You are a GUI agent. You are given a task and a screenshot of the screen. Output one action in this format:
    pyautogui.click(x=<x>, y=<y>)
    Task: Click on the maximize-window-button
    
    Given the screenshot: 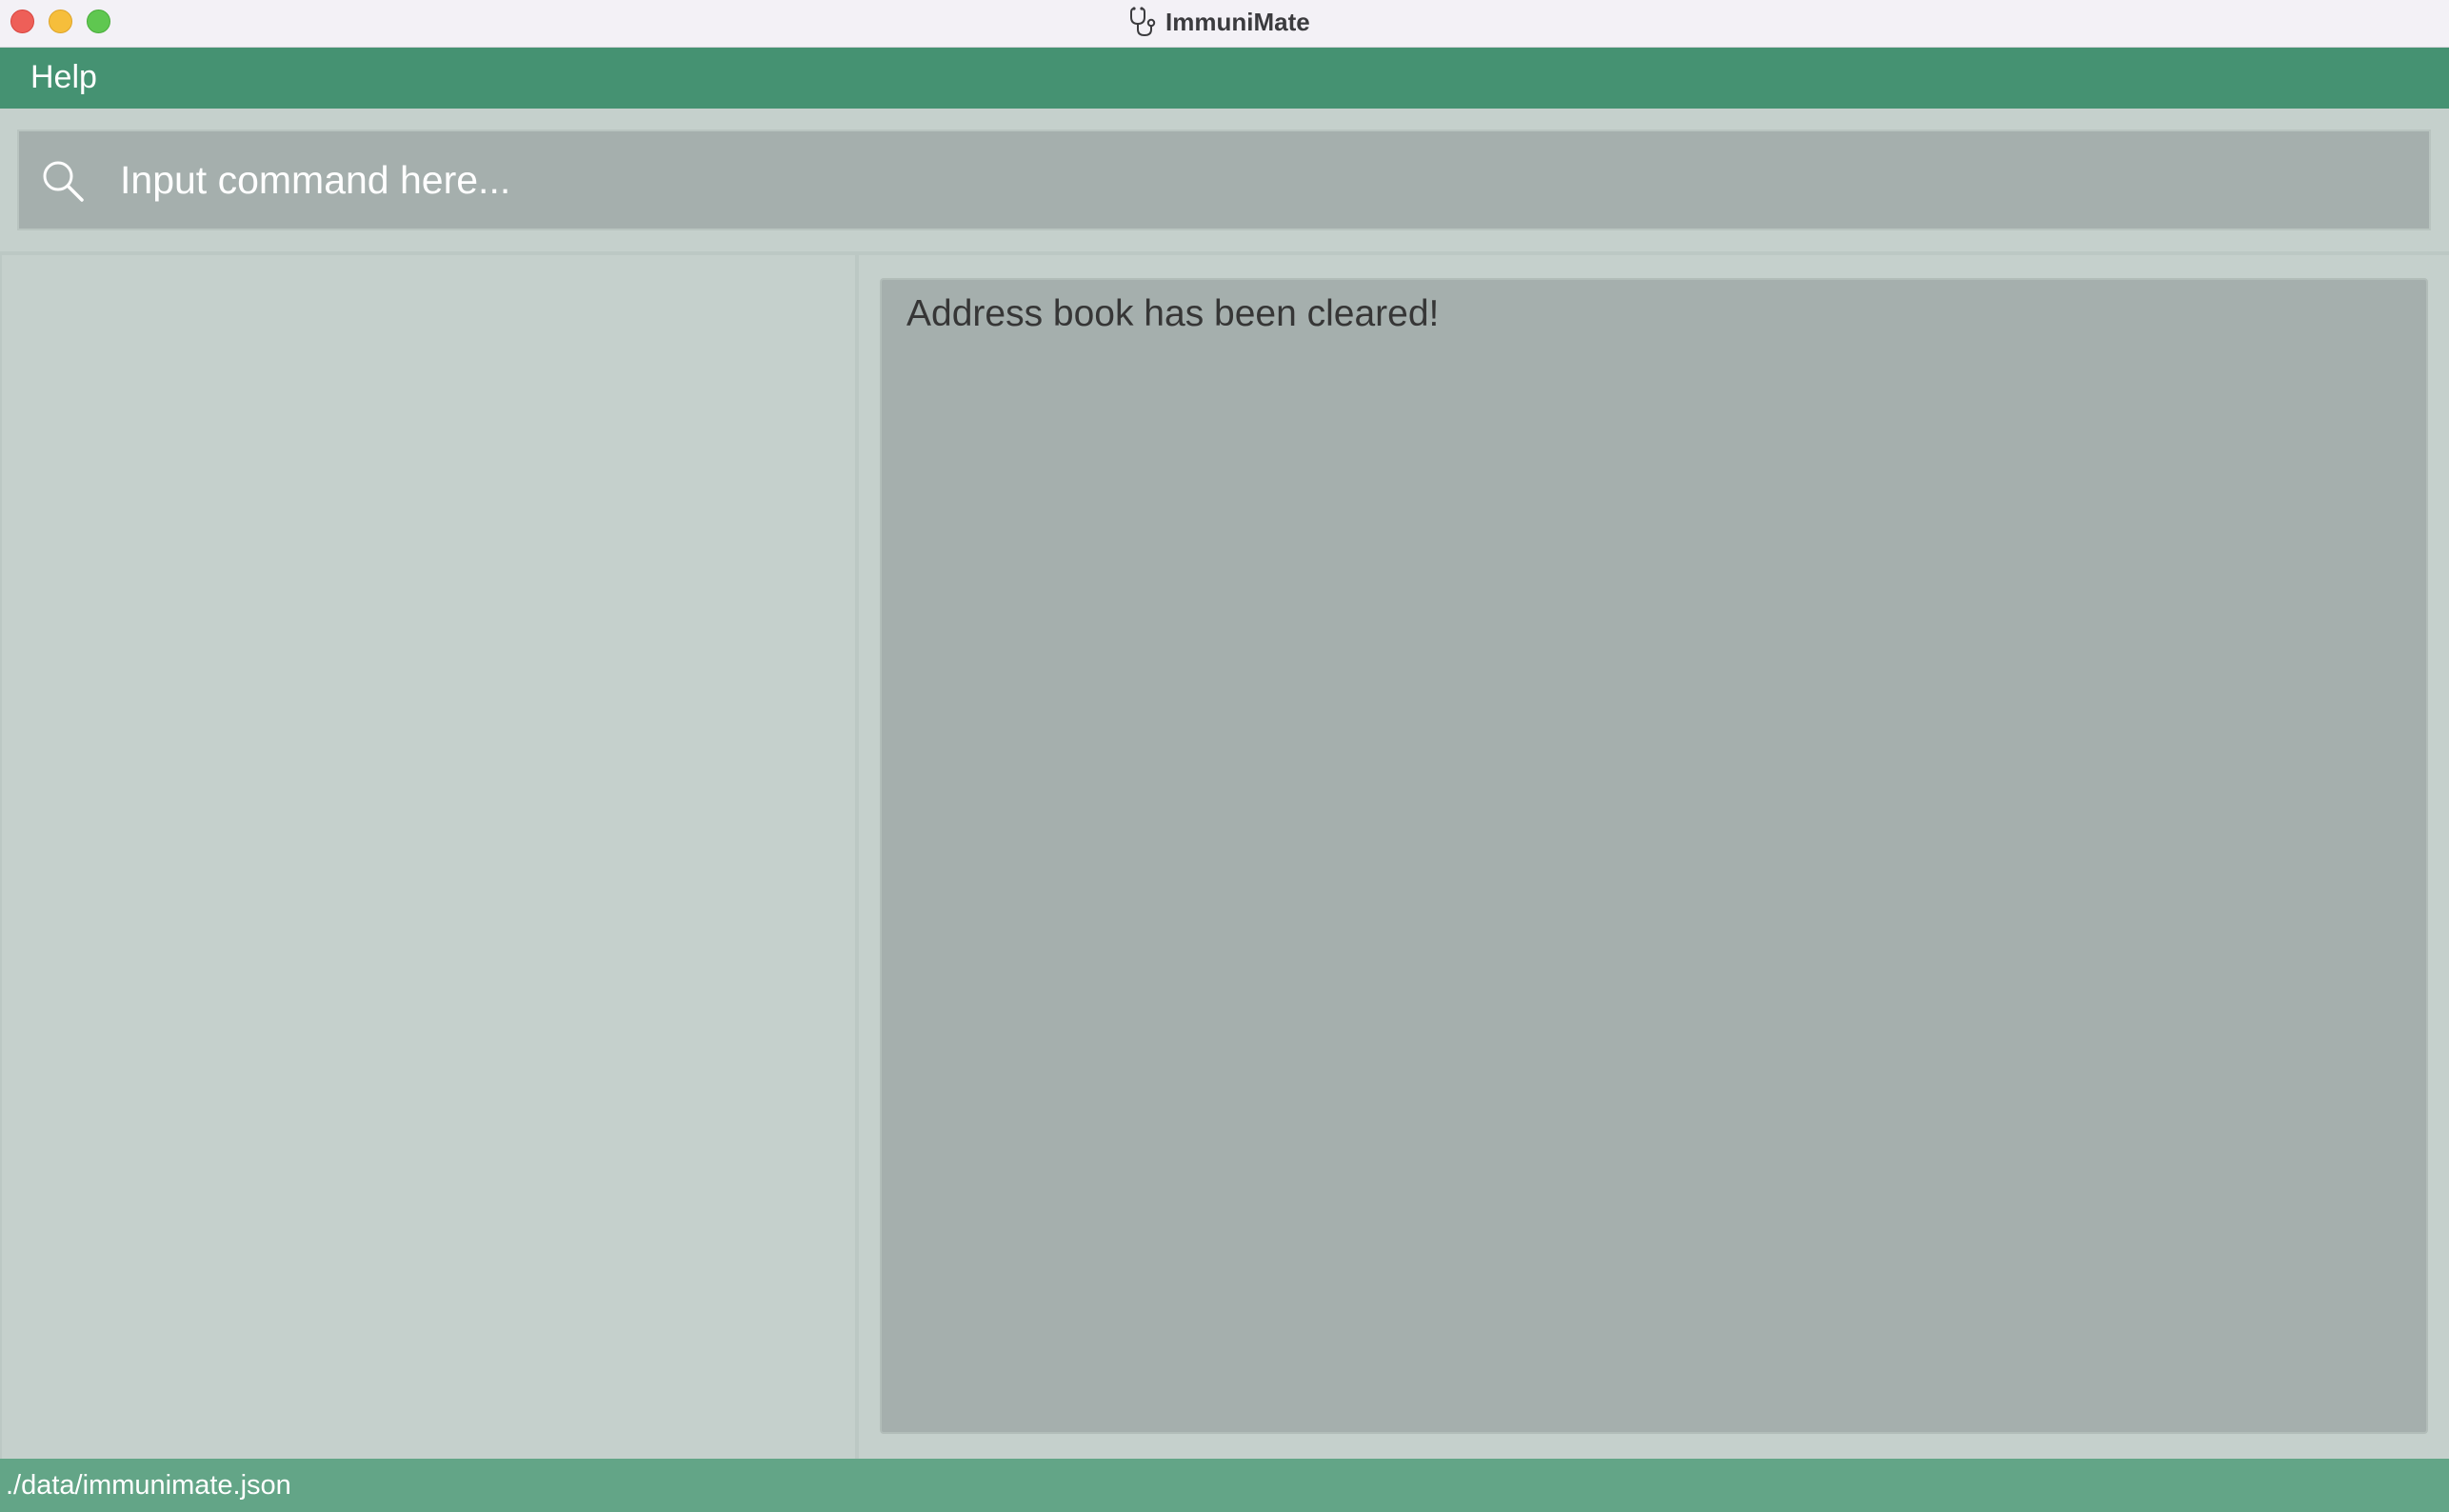 What is the action you would take?
    pyautogui.click(x=98, y=21)
    